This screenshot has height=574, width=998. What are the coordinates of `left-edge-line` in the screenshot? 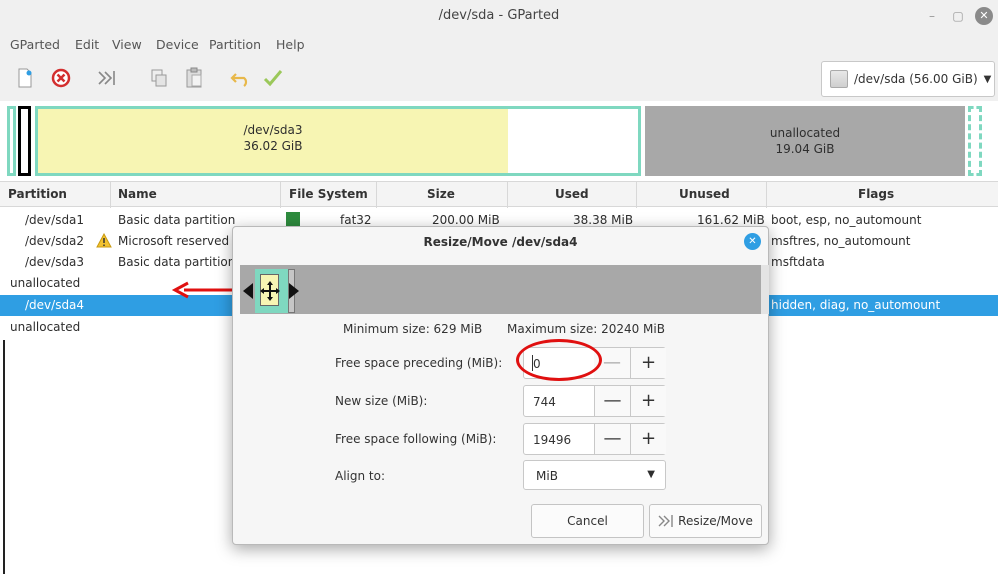 It's located at (4, 457).